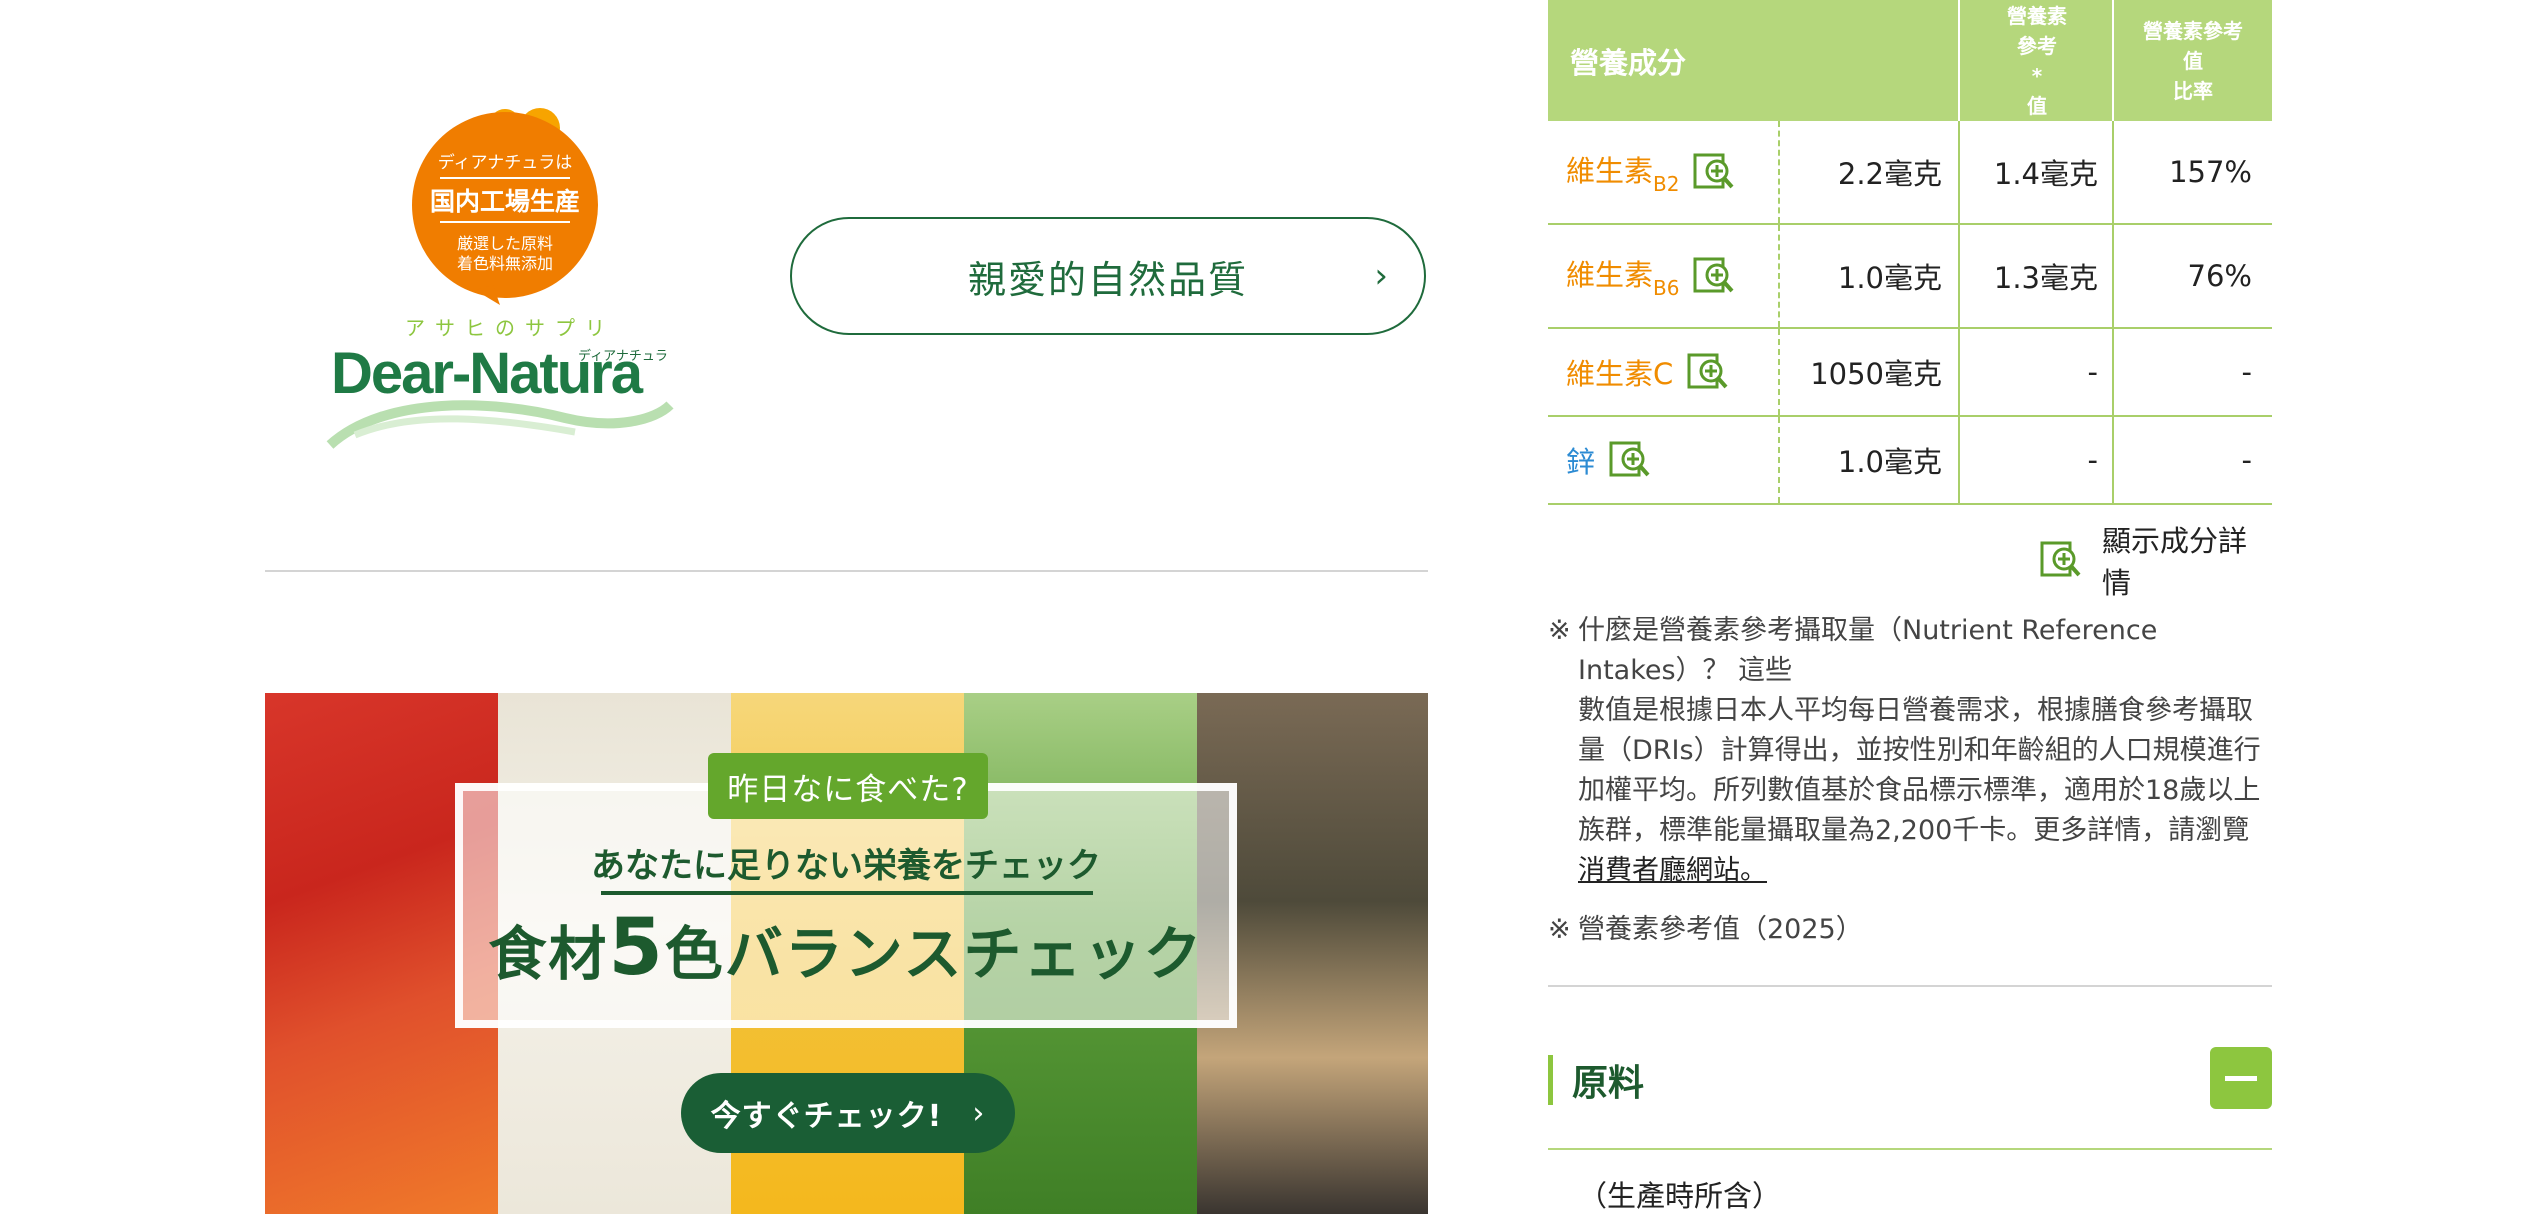  What do you see at coordinates (2175, 562) in the screenshot?
I see `show-details-label: 顯示成分詳情` at bounding box center [2175, 562].